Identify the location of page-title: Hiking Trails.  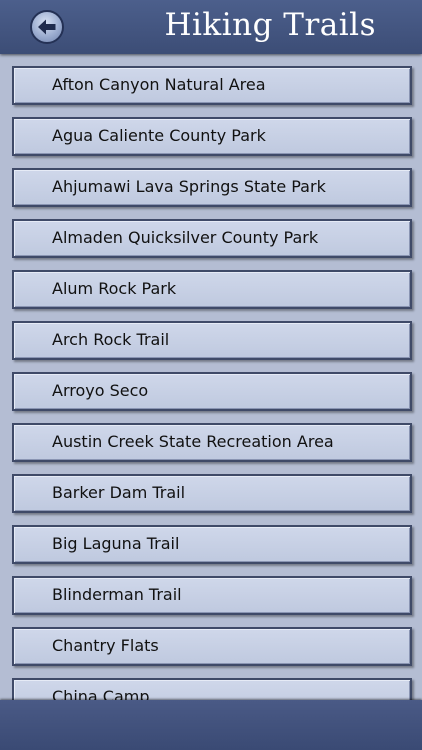
(270, 25).